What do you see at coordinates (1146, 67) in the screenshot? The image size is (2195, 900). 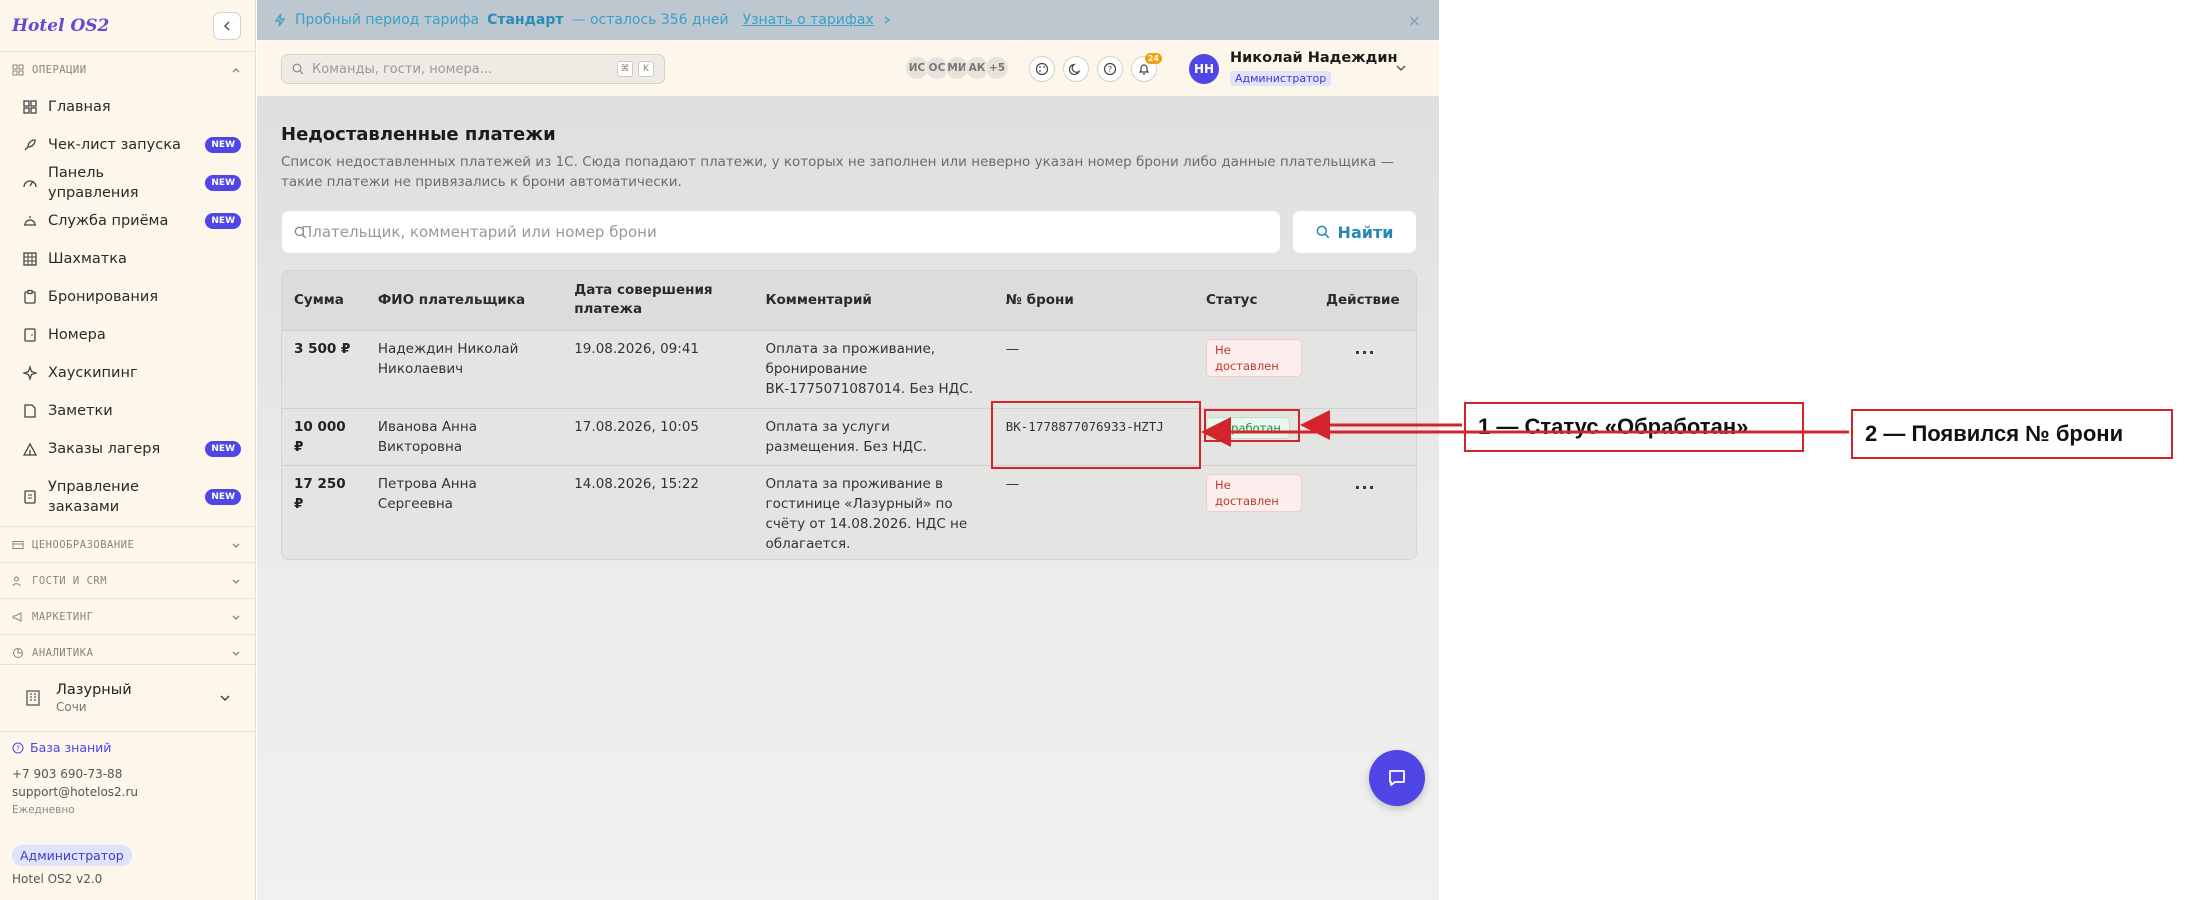 I see `notifications-button: 24` at bounding box center [1146, 67].